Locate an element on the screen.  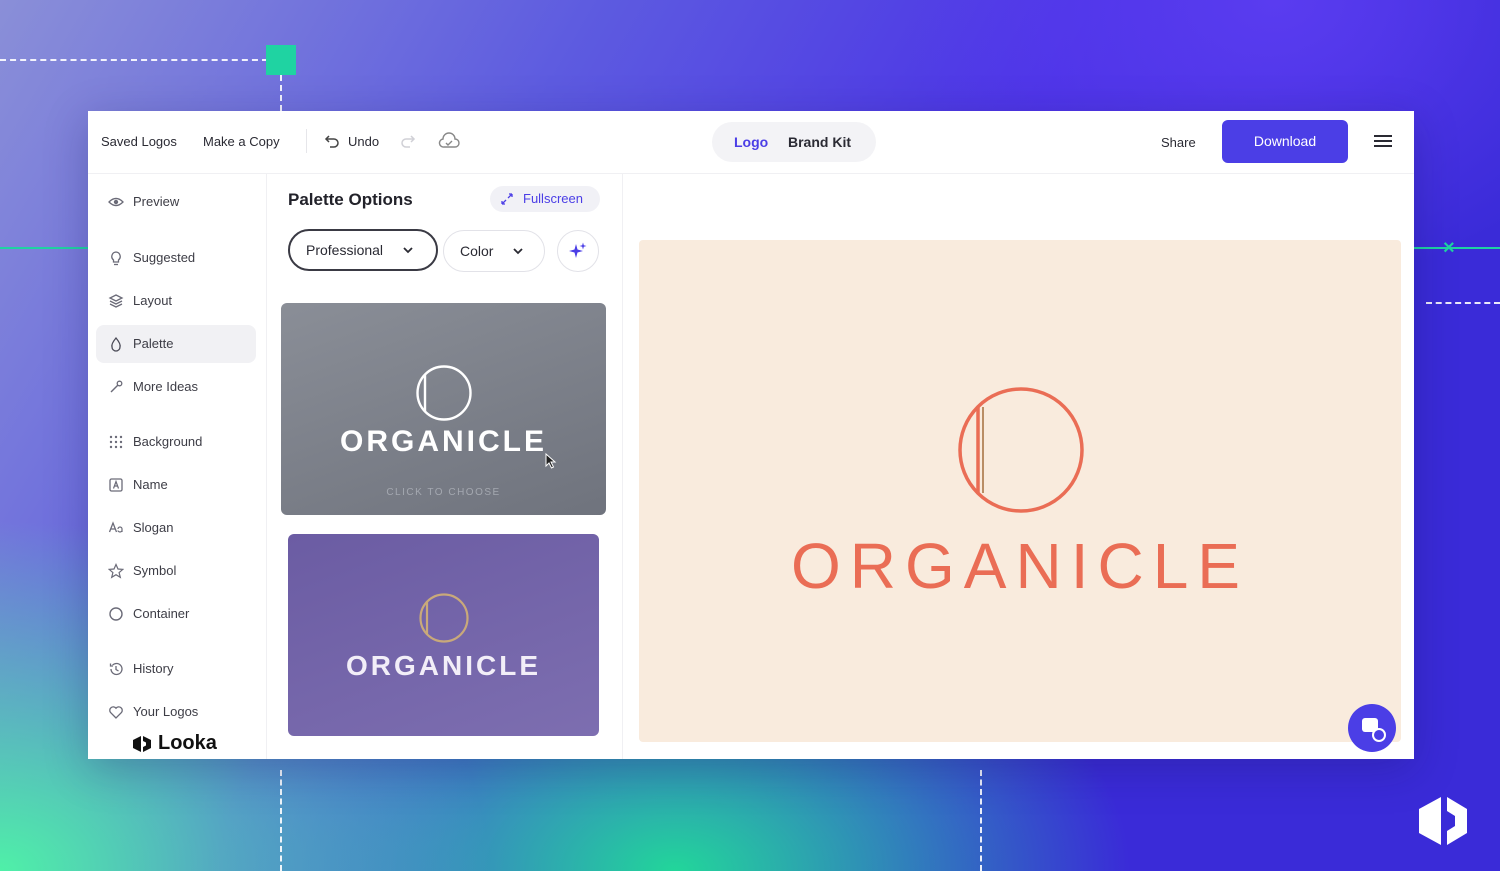
undo-icon is located at coordinates (332, 142).